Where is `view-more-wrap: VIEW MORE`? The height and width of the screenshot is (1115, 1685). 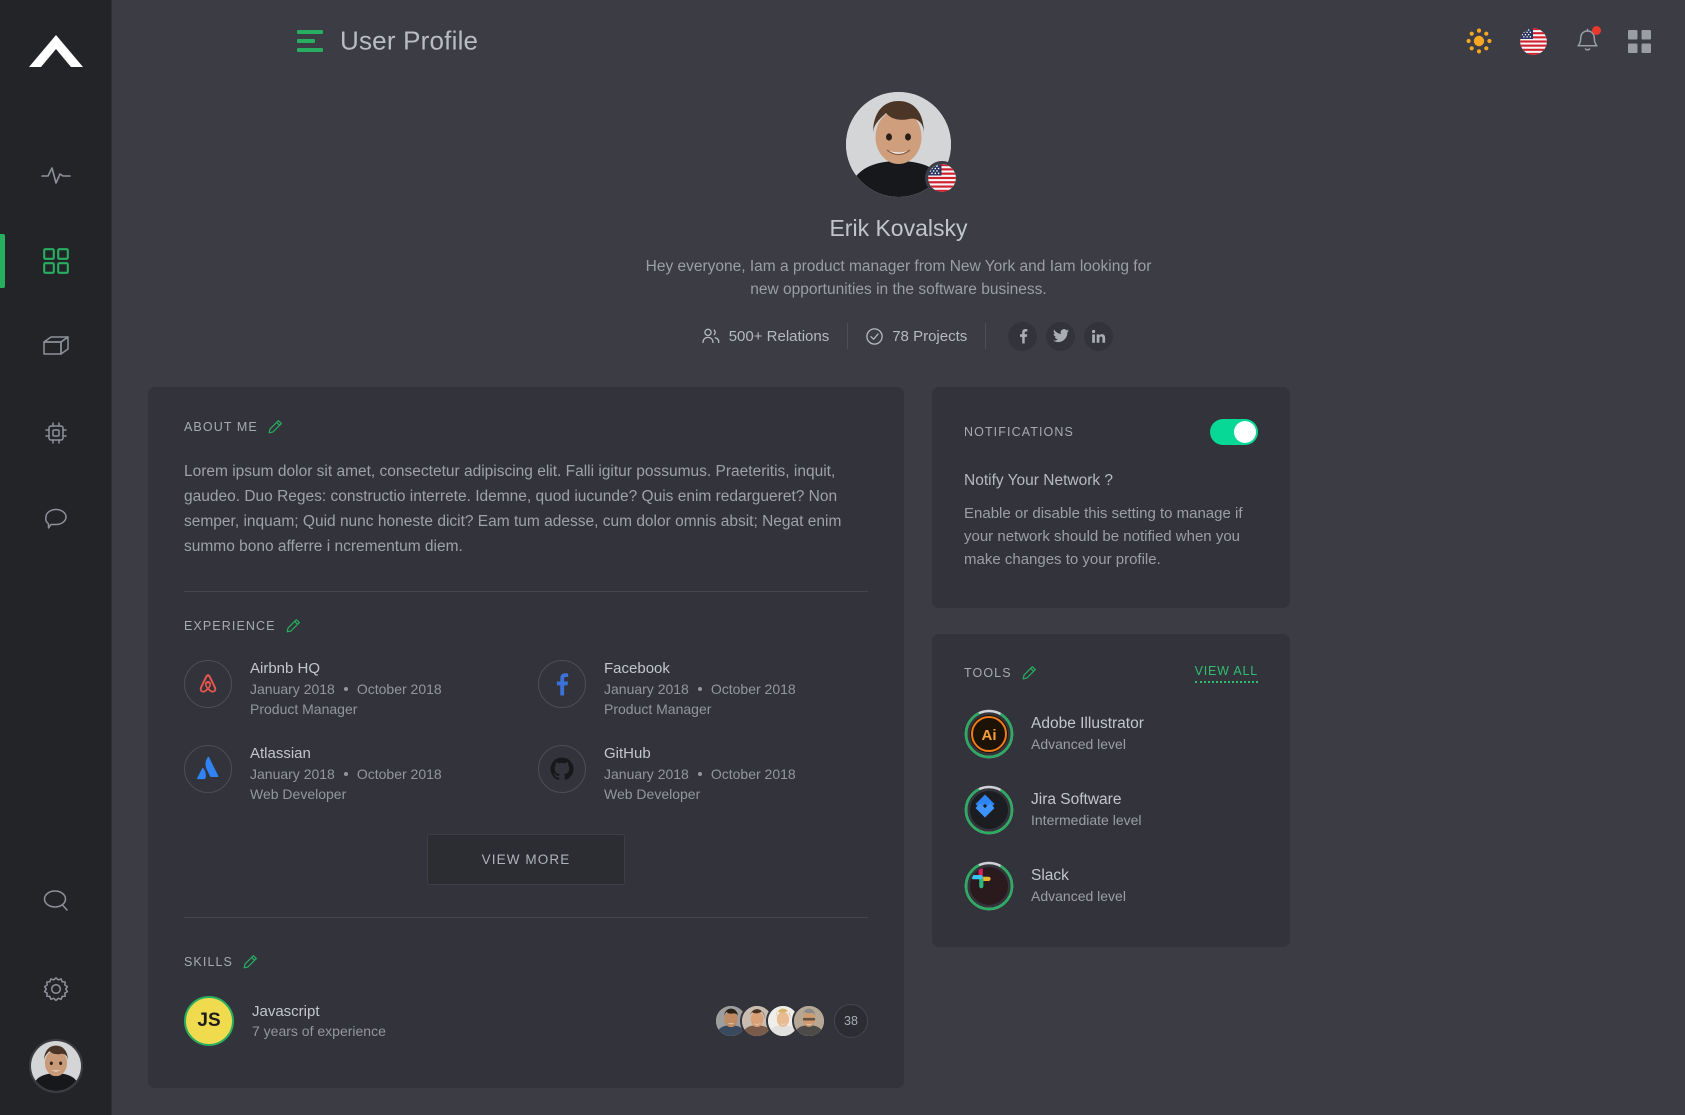
view-more-wrap: VIEW MORE is located at coordinates (526, 860).